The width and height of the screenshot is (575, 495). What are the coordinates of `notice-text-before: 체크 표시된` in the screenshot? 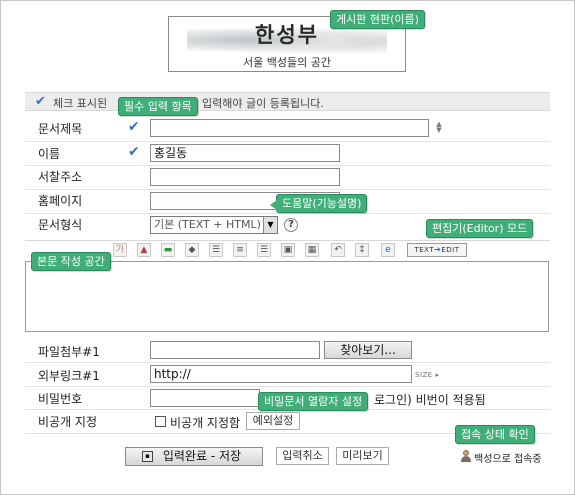 It's located at (80, 103).